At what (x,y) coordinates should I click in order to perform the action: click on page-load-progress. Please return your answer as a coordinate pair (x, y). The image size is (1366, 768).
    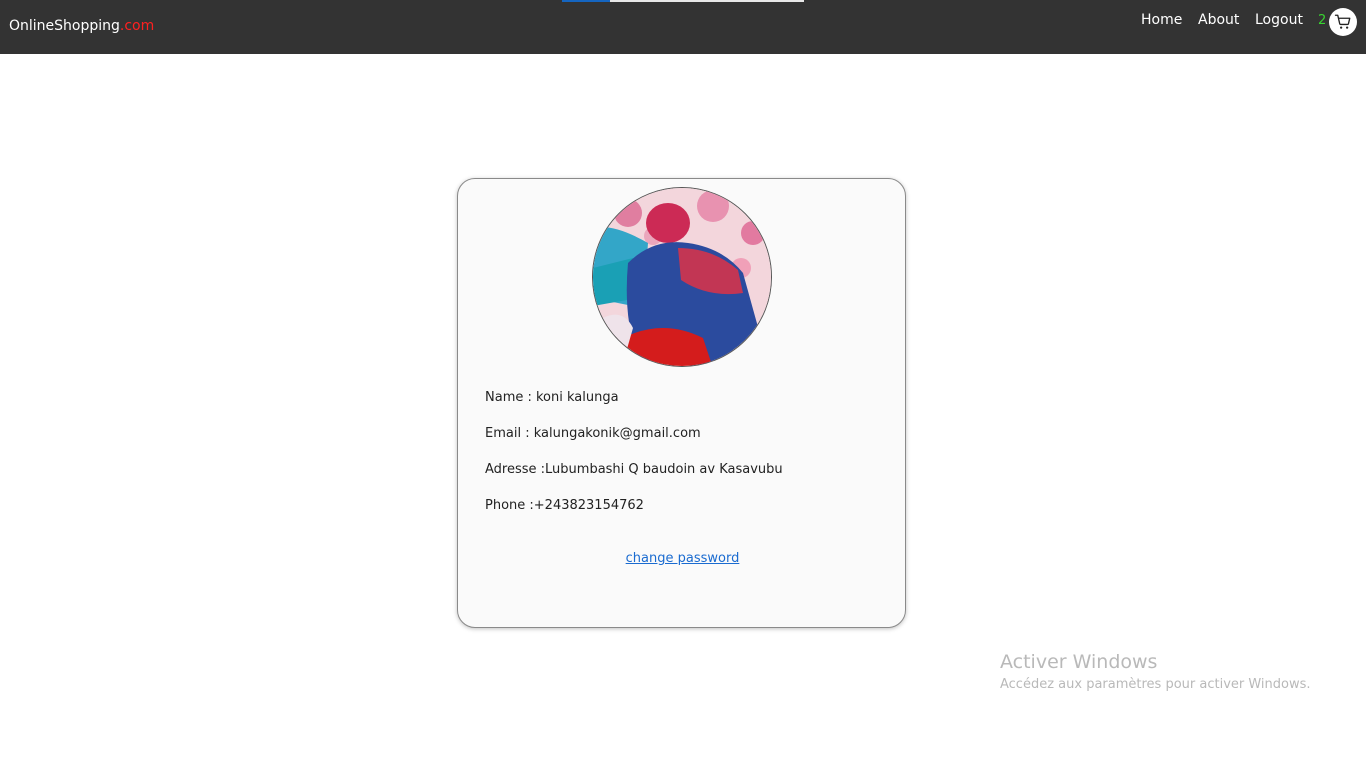
    Looking at the image, I should click on (683, 1).